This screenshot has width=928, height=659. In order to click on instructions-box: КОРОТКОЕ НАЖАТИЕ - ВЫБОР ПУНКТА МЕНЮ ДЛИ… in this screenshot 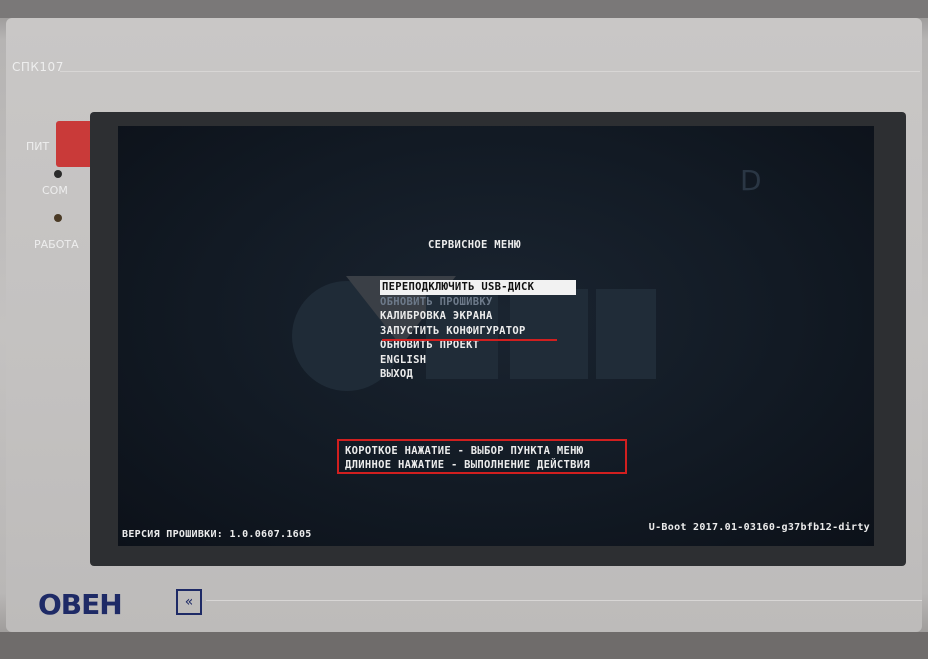, I will do `click(482, 456)`.